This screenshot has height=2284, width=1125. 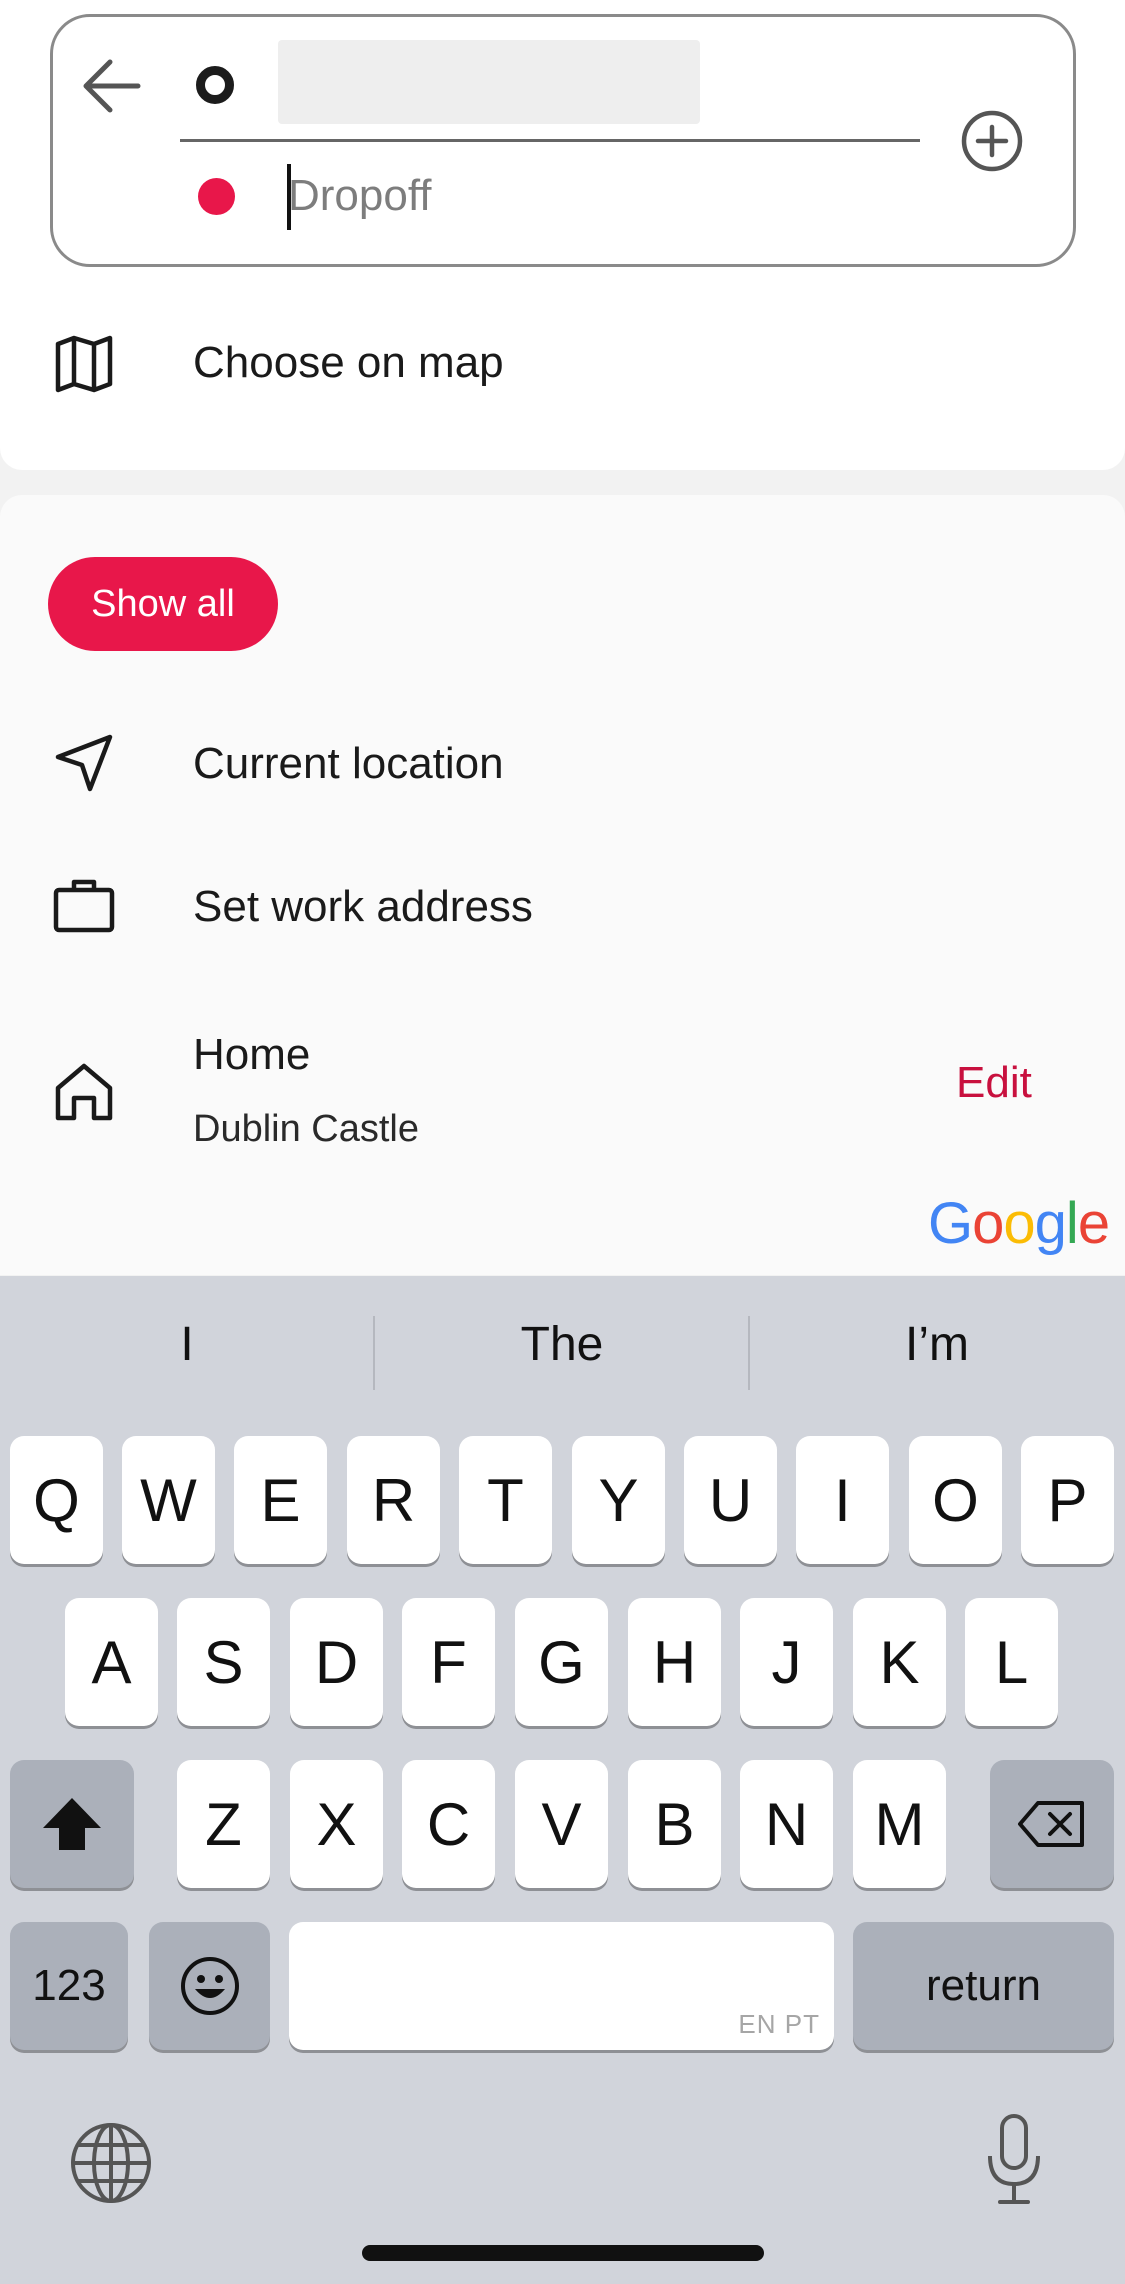 What do you see at coordinates (1019, 1223) in the screenshot?
I see `google-logo: Google` at bounding box center [1019, 1223].